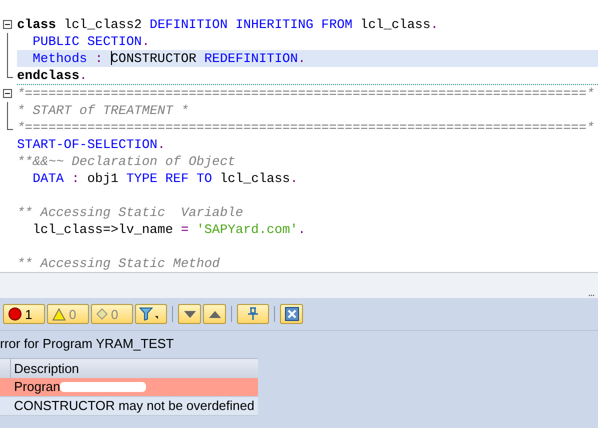 This screenshot has width=598, height=428. Describe the element at coordinates (103, 178) in the screenshot. I see `code-token: obj1` at that location.